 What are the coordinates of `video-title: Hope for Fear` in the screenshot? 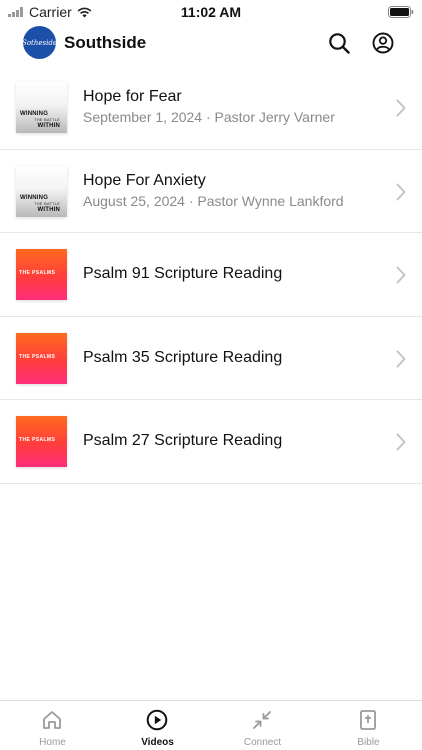 It's located at (132, 96).